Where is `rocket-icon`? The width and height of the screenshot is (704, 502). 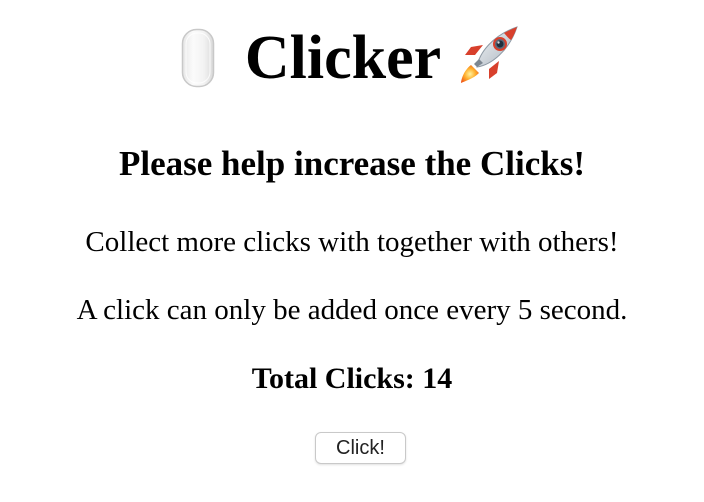
rocket-icon is located at coordinates (490, 54).